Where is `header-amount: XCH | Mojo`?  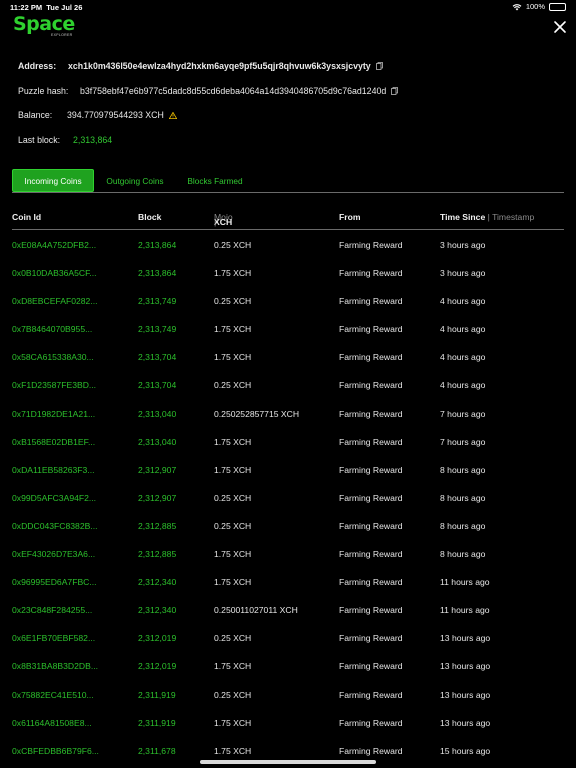 header-amount: XCH | Mojo is located at coordinates (223, 219).